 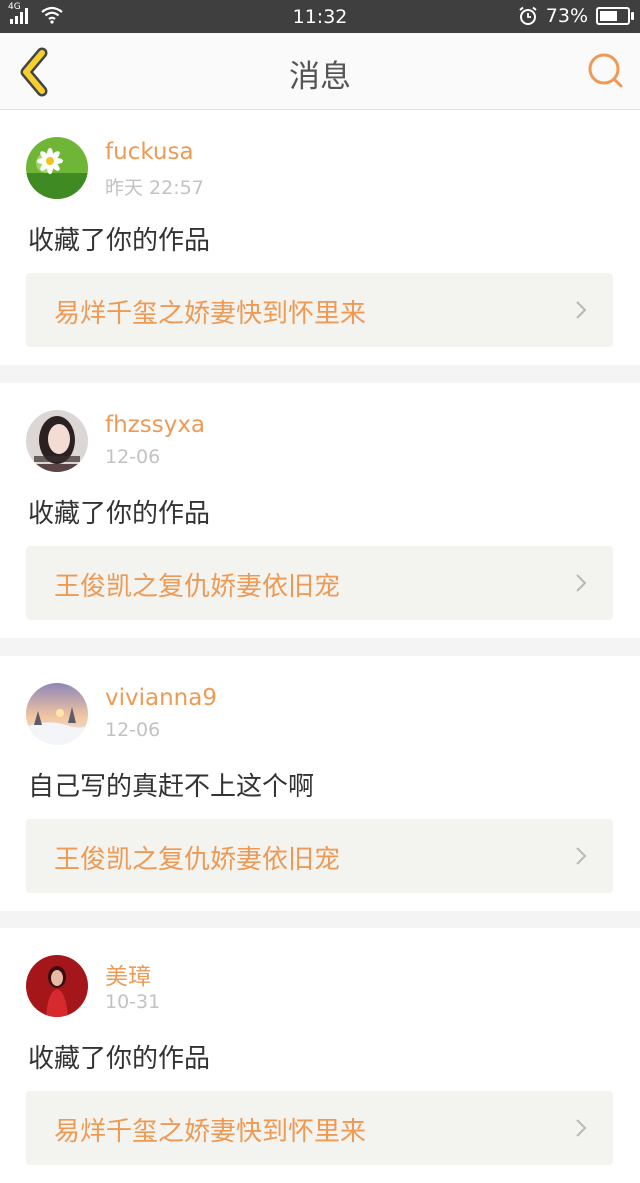 I want to click on alarm-icon, so click(x=528, y=15).